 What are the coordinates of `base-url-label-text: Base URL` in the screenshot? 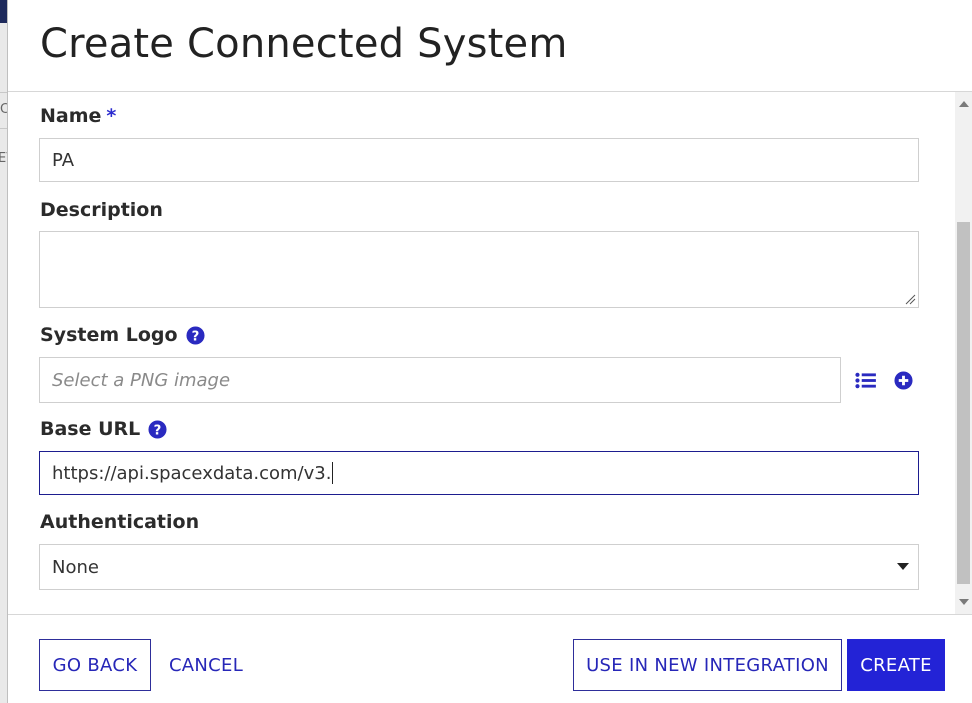 It's located at (90, 429).